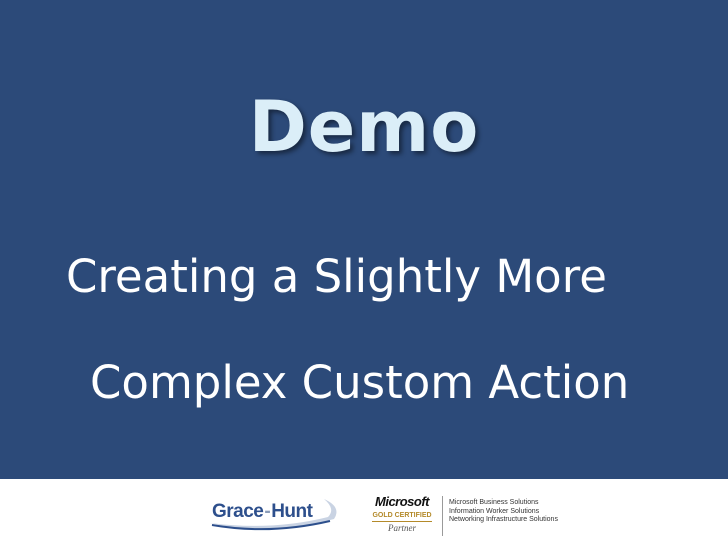 This screenshot has width=728, height=546. Describe the element at coordinates (442, 516) in the screenshot. I see `logo-divider` at that location.